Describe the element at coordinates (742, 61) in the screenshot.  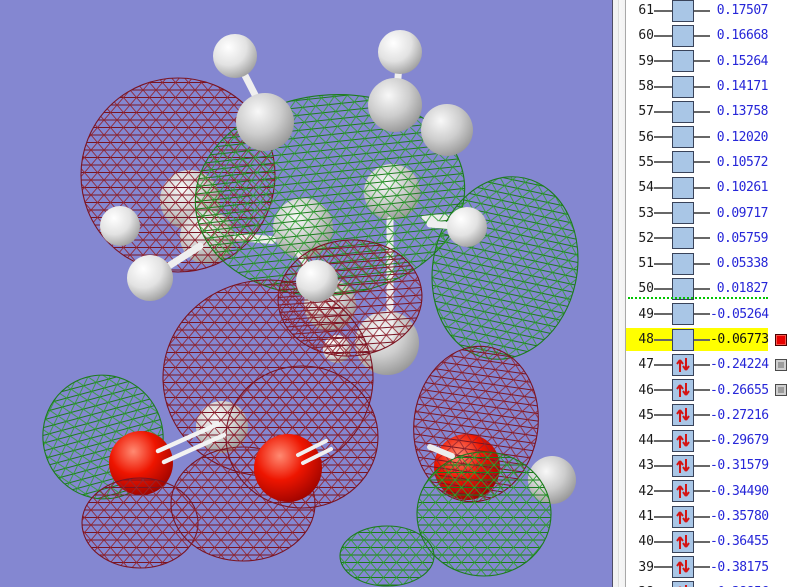
I see `orbital-energy-value: 0.15264` at that location.